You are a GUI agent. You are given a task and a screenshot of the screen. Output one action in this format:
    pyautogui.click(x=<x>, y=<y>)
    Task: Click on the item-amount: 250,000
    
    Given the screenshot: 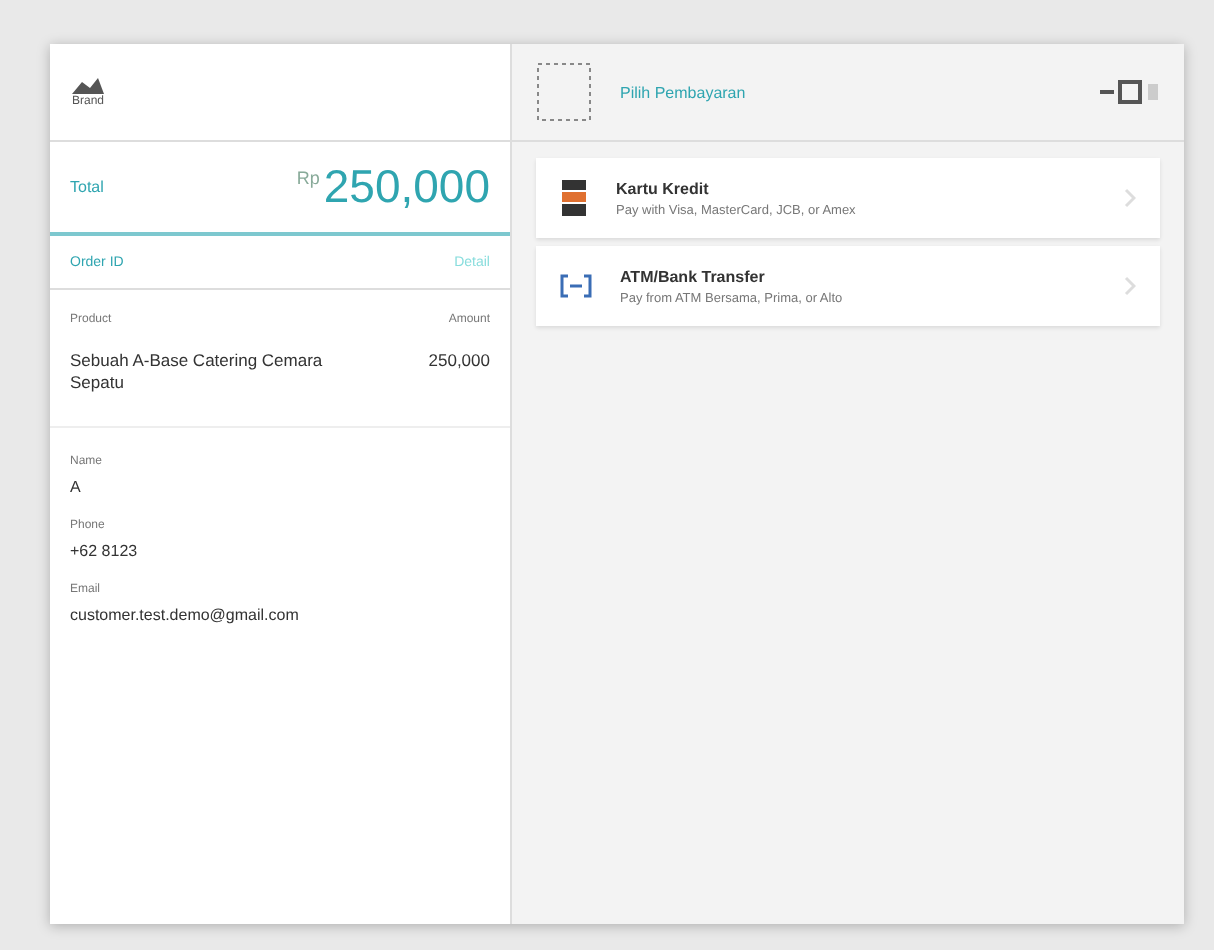 What is the action you would take?
    pyautogui.click(x=459, y=360)
    